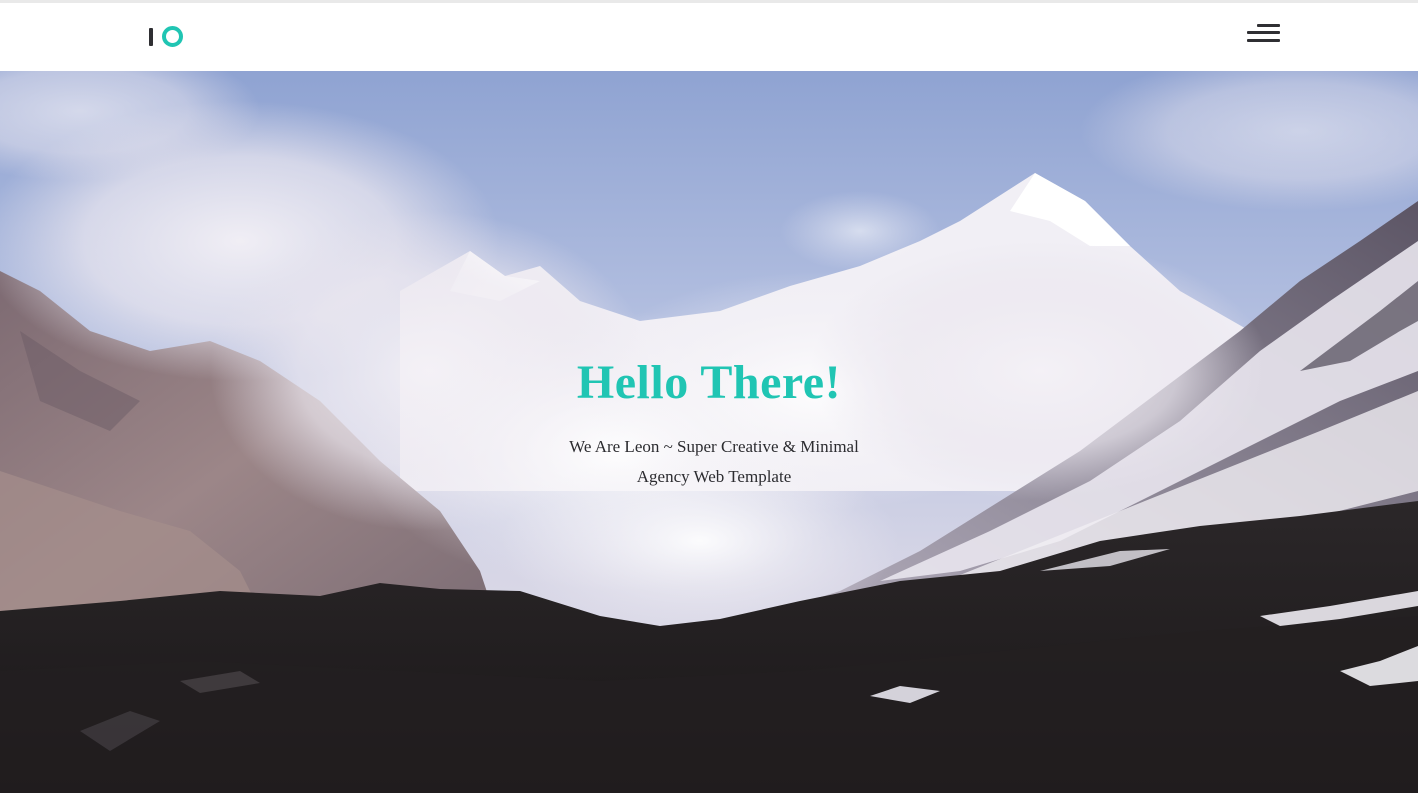 Image resolution: width=1418 pixels, height=793 pixels. What do you see at coordinates (1268, 25) in the screenshot?
I see `hamburger-menu-icon` at bounding box center [1268, 25].